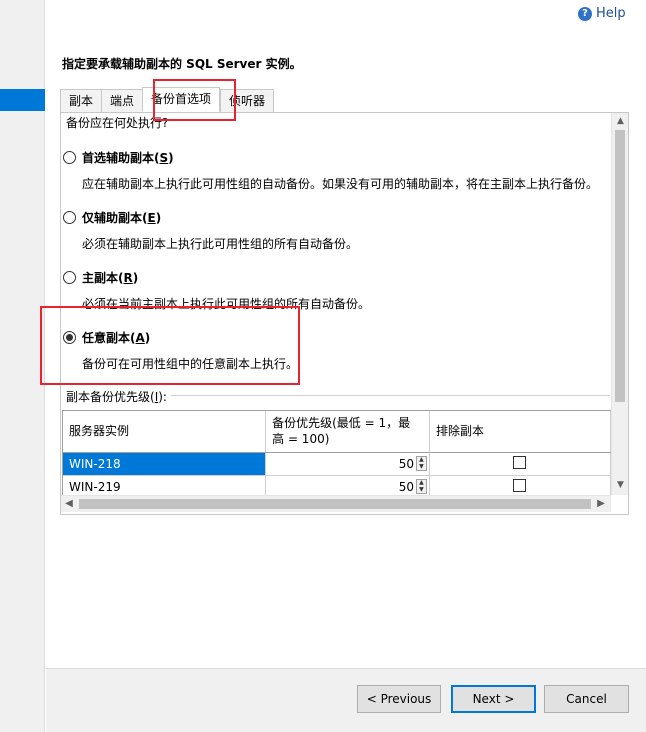 Image resolution: width=646 pixels, height=732 pixels. Describe the element at coordinates (390, 395) in the screenshot. I see `group-divider` at that location.